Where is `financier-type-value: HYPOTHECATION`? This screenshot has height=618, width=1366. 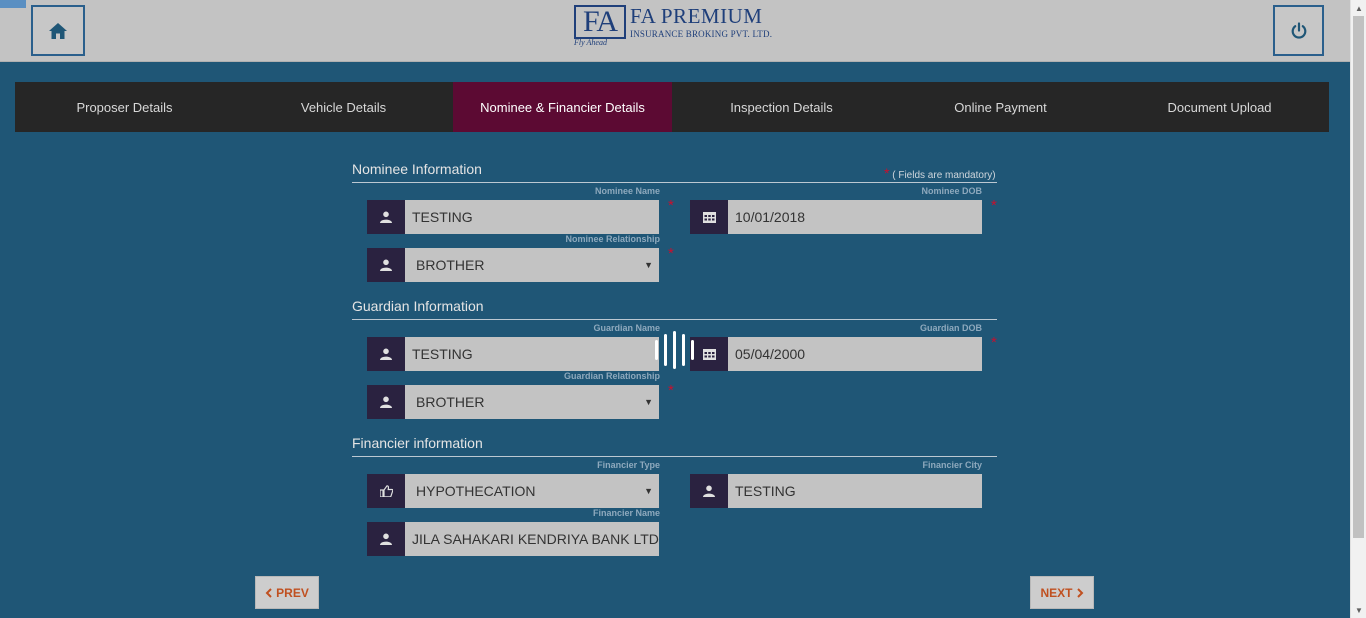
financier-type-value: HYPOTHECATION is located at coordinates (476, 491).